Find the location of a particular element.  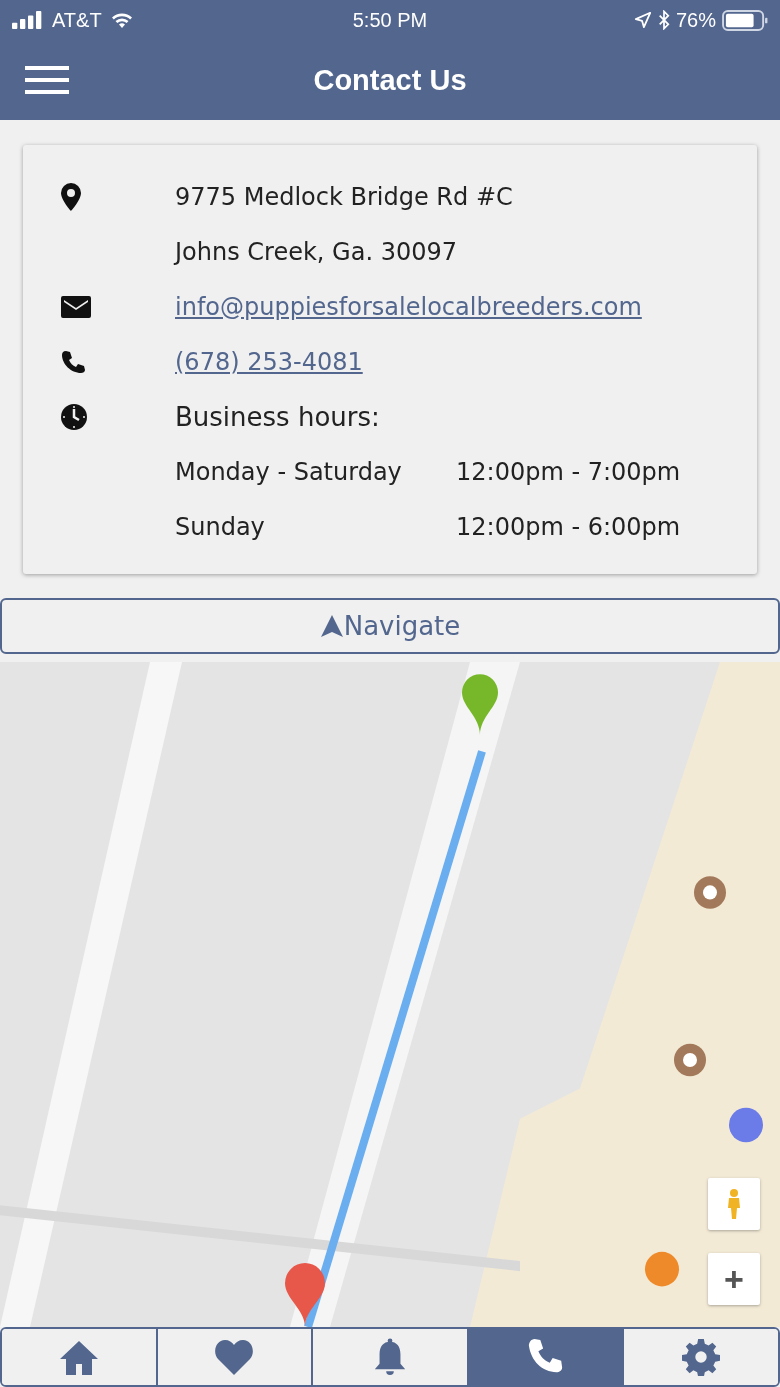

location-pin-icon is located at coordinates (71, 196).